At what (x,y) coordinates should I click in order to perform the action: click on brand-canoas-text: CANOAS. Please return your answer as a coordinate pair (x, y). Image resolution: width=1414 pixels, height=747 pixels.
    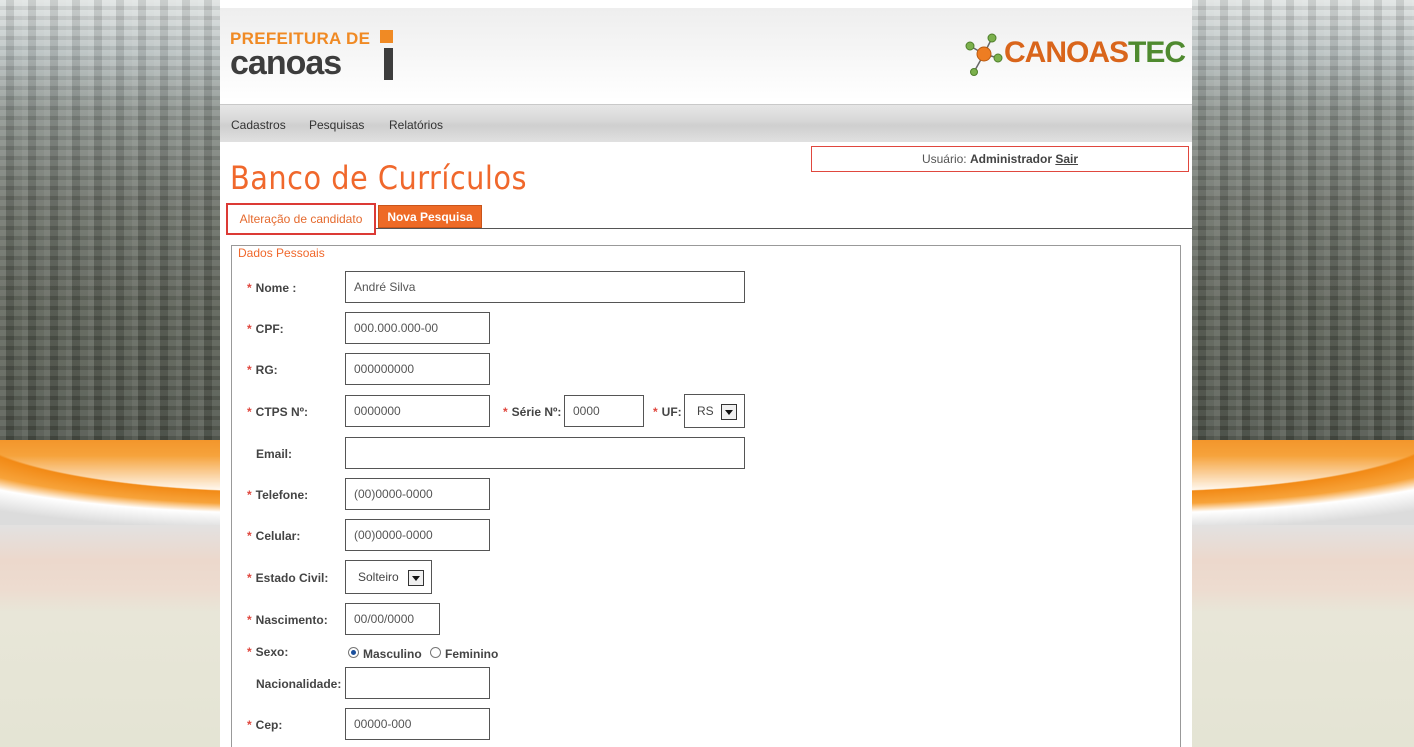
    Looking at the image, I should click on (1066, 52).